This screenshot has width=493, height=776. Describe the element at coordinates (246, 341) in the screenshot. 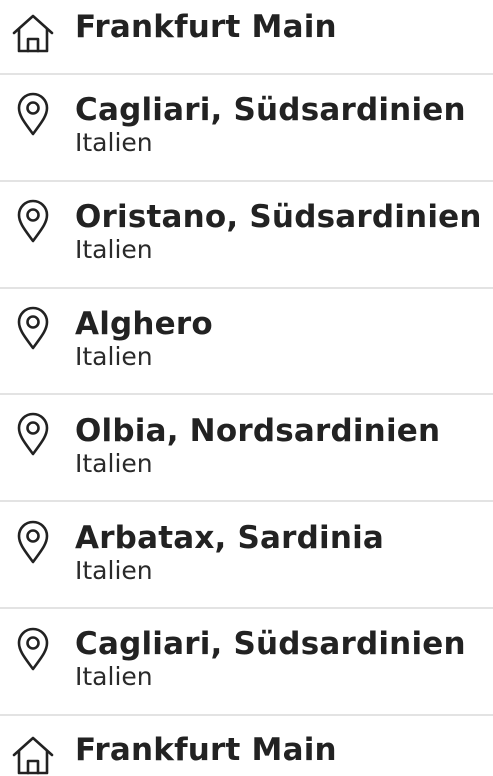

I see `list-item-location: Alghero Italien` at that location.